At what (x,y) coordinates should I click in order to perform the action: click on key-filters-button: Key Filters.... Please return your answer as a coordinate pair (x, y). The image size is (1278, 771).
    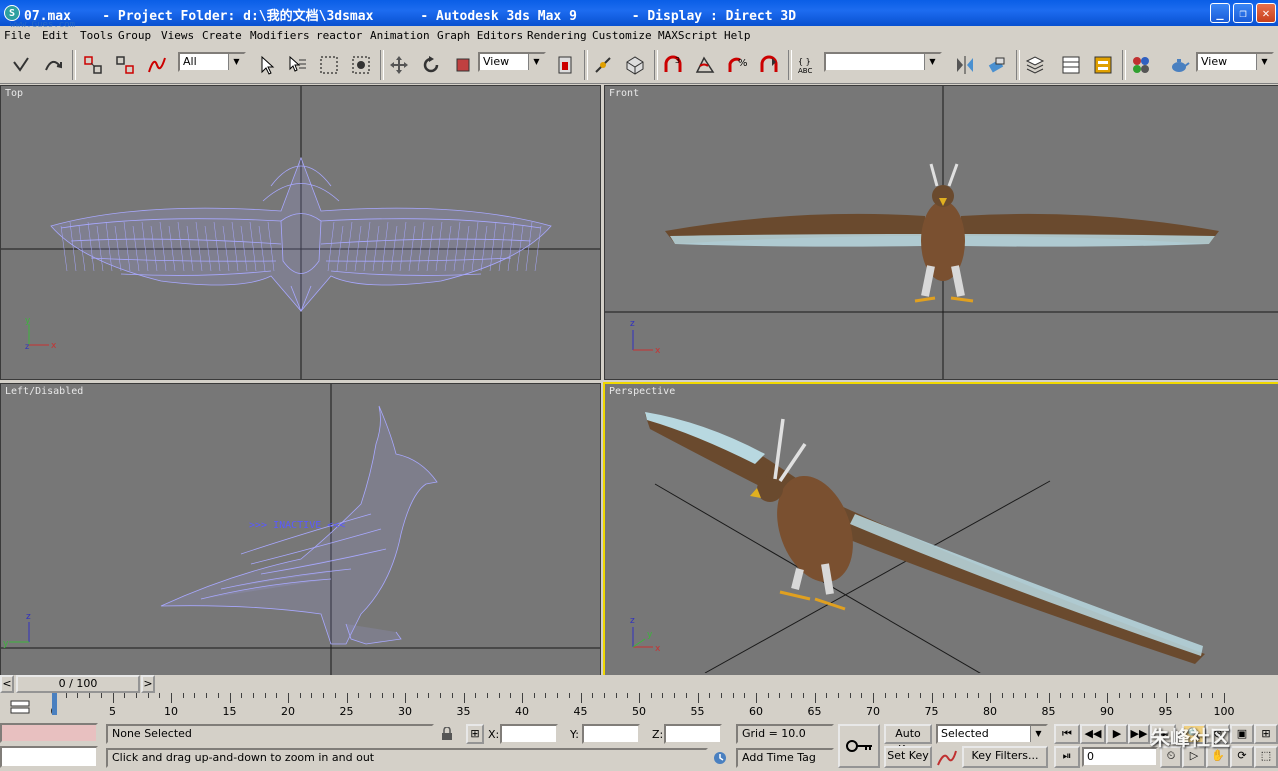
    Looking at the image, I should click on (1005, 757).